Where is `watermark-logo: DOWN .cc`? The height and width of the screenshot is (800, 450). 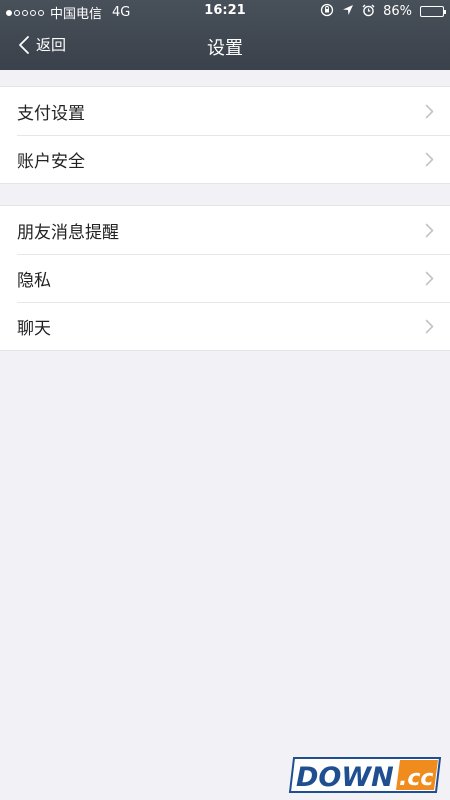 watermark-logo: DOWN .cc is located at coordinates (365, 775).